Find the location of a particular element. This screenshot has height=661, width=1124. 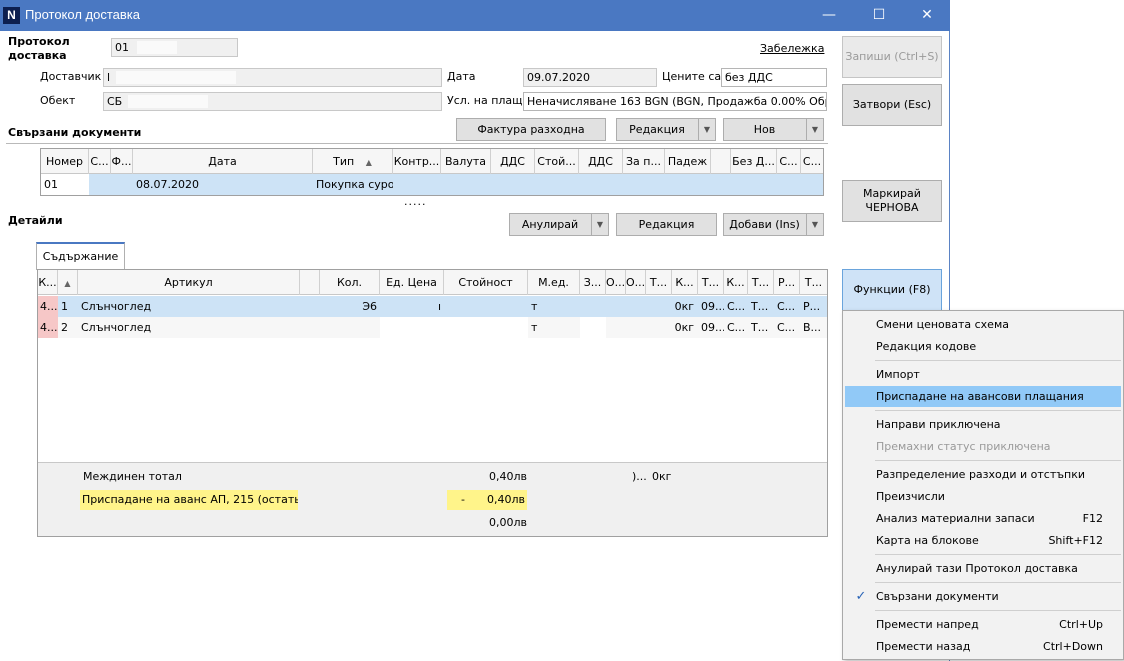

menu-item: Смени ценовата схема is located at coordinates (983, 324).